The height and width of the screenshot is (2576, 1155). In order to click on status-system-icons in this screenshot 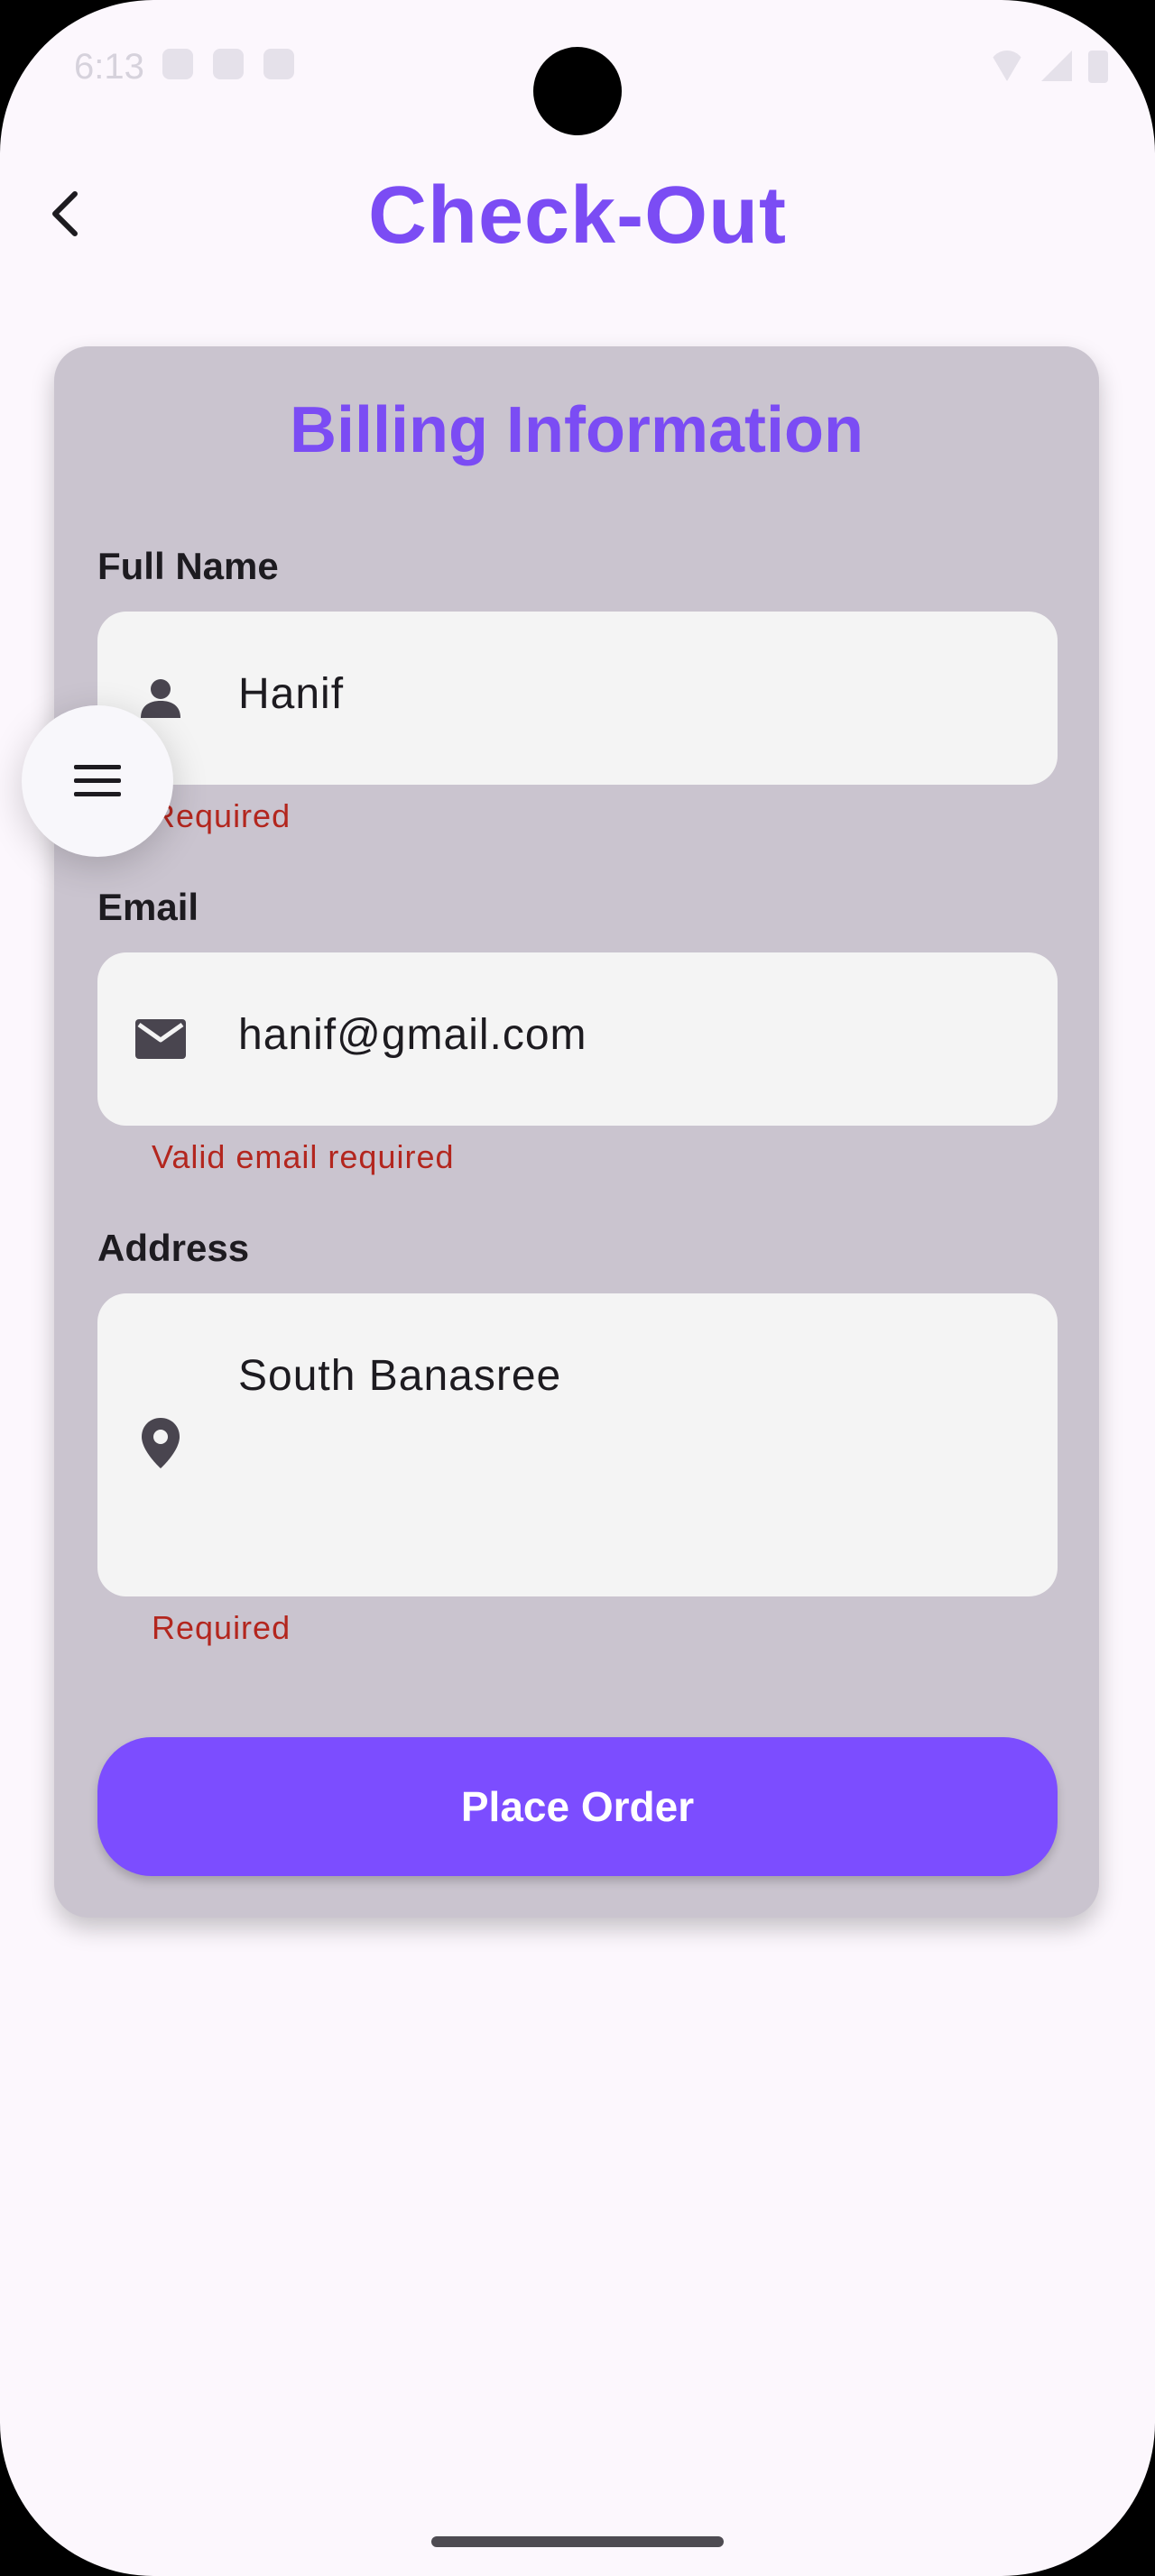, I will do `click(1048, 67)`.